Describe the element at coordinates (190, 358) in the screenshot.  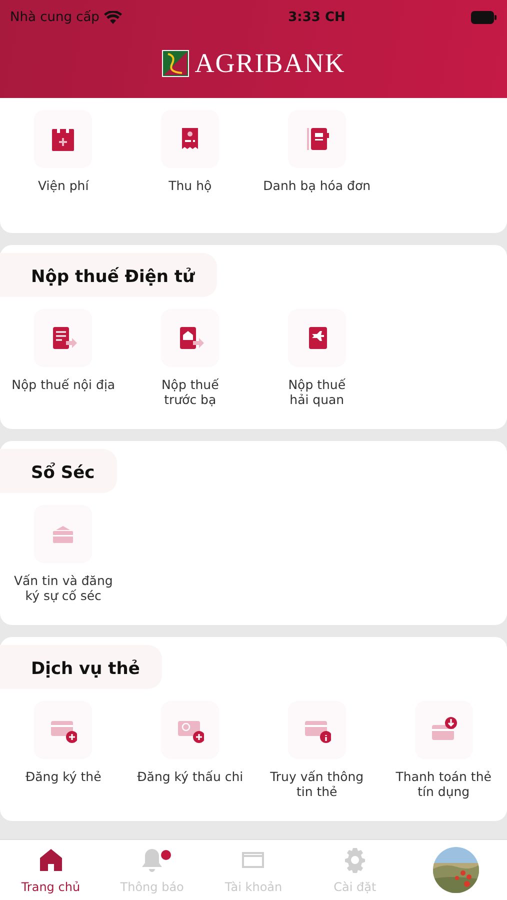
I see `service-tile: Nộp thuế trước bạ` at that location.